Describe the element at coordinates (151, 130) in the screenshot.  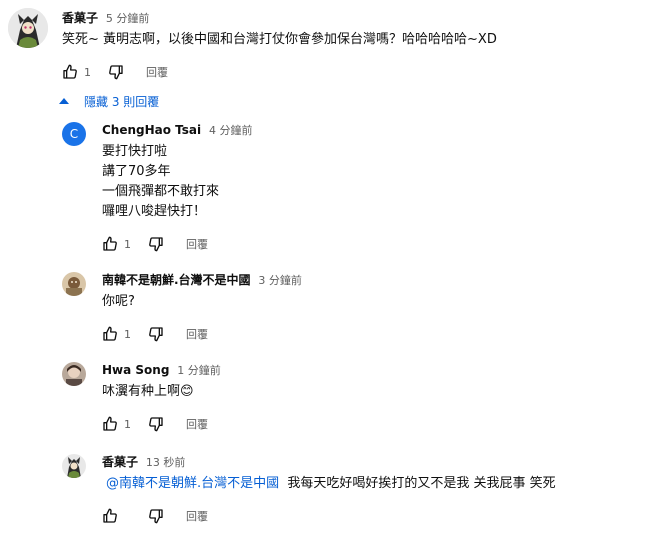
I see `comment-author: ChengHao Tsai` at that location.